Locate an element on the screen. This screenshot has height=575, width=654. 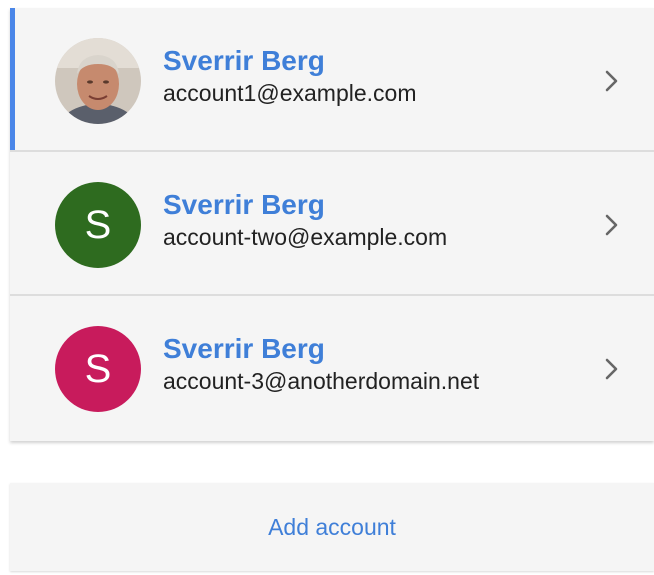
account-text: Sverrir Berg account1@example.com is located at coordinates (289, 76).